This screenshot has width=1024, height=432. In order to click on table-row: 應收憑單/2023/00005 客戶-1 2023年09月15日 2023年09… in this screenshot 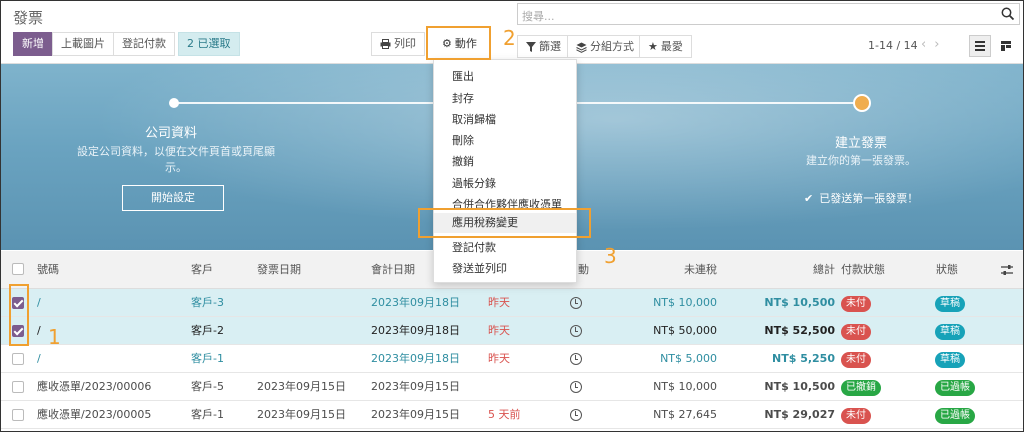, I will do `click(512, 415)`.